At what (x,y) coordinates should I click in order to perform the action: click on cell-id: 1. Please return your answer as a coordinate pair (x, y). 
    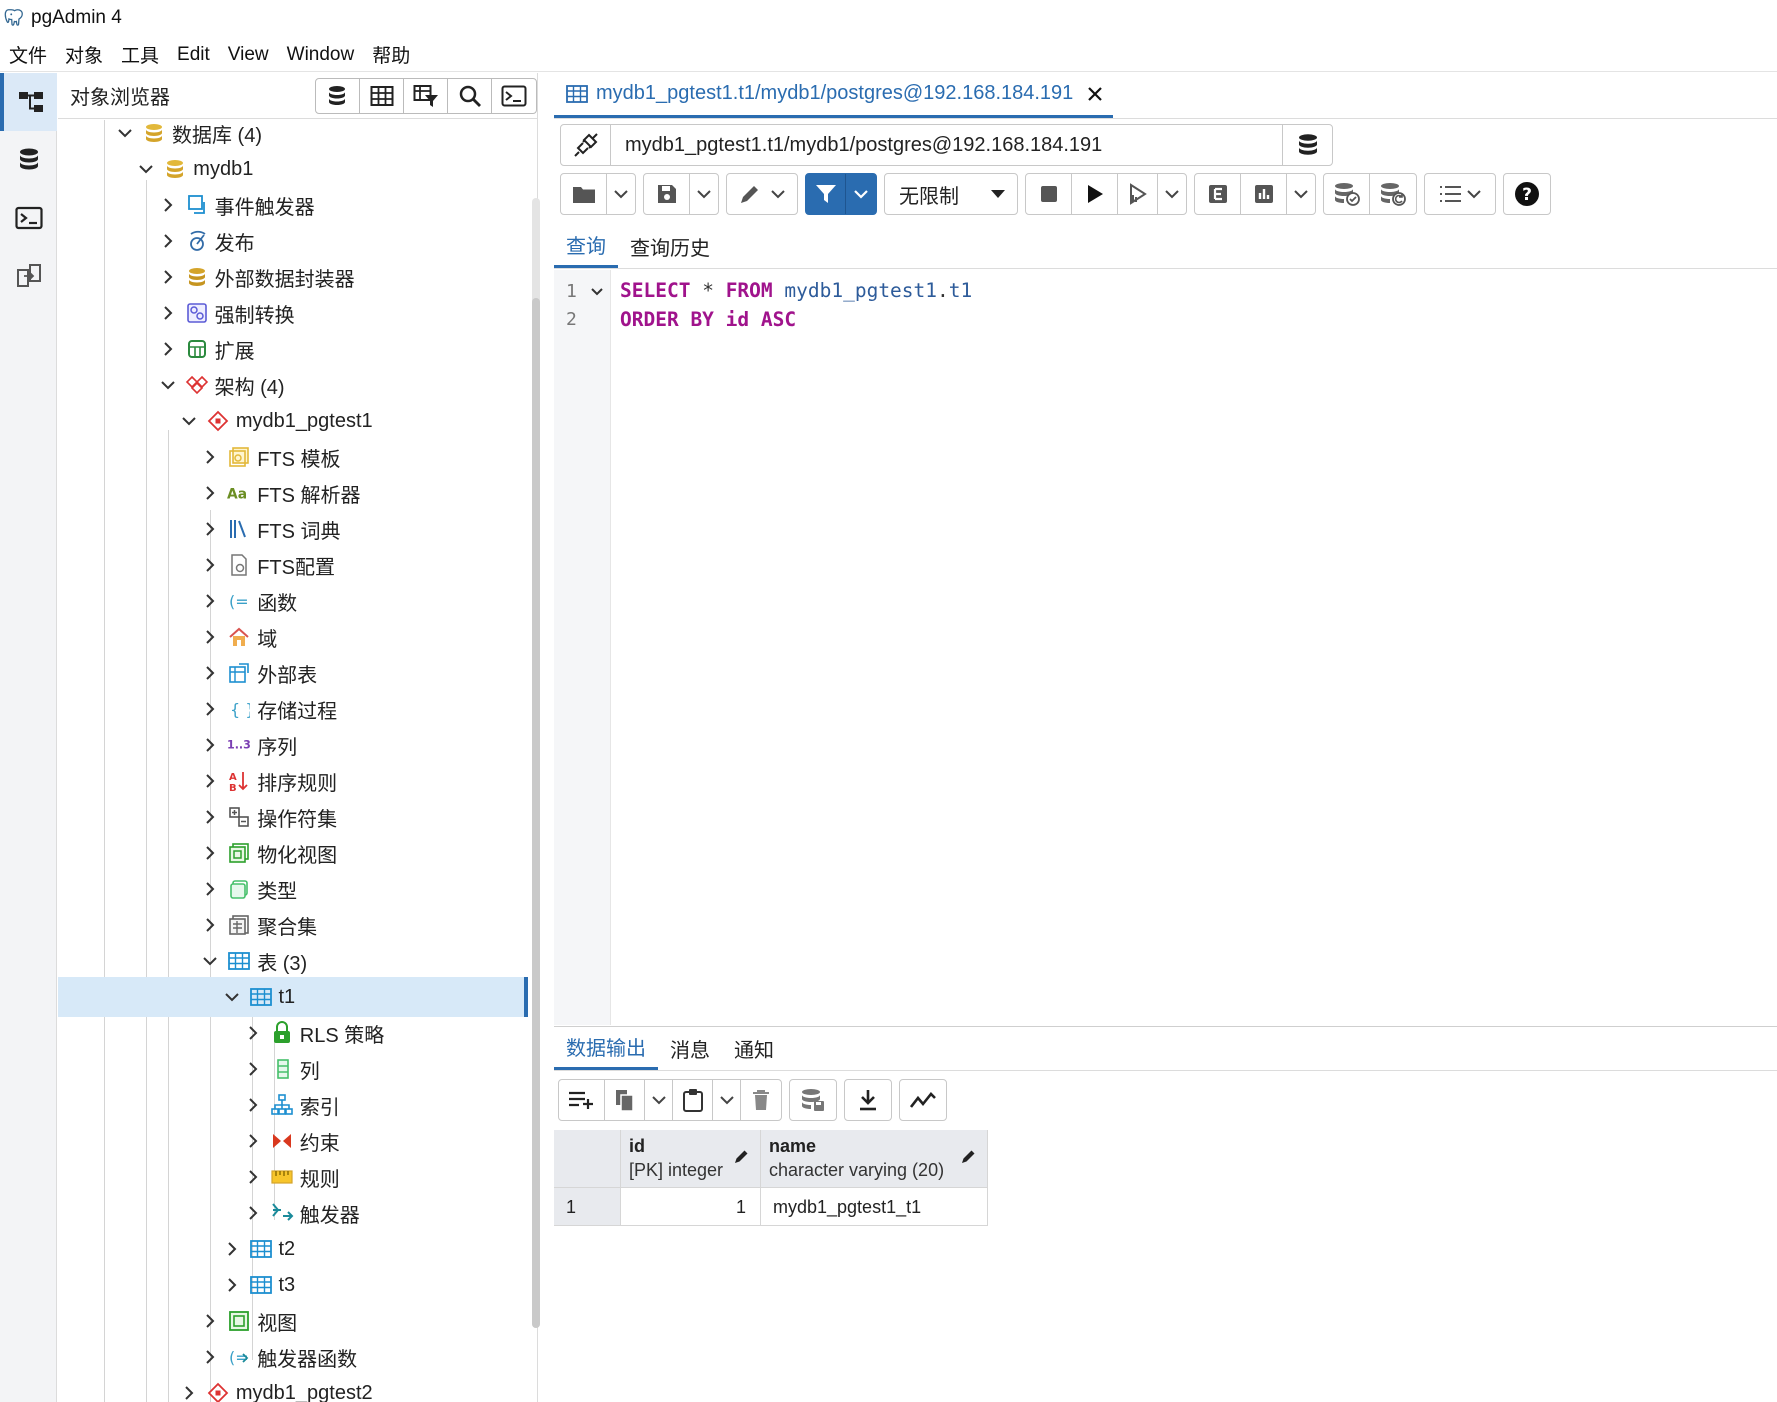
    Looking at the image, I should click on (691, 1207).